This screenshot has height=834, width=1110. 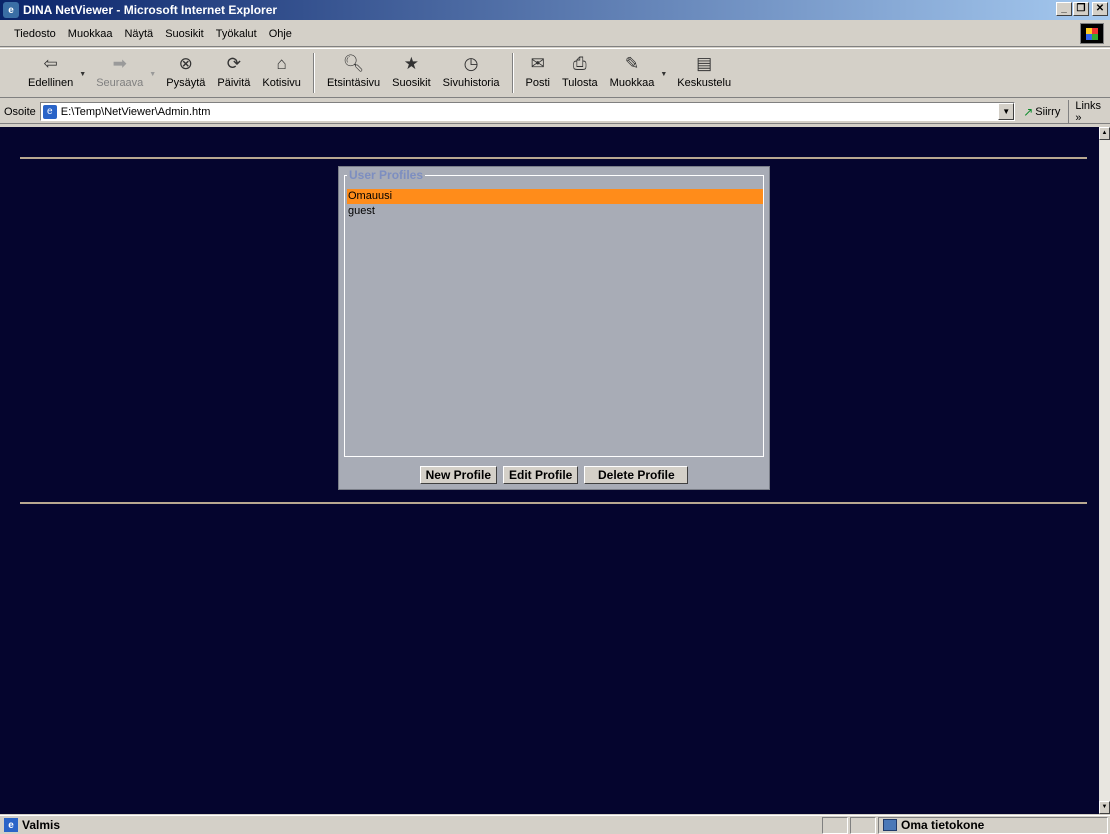 What do you see at coordinates (1104, 133) in the screenshot?
I see `scroll-up-icon: ▲` at bounding box center [1104, 133].